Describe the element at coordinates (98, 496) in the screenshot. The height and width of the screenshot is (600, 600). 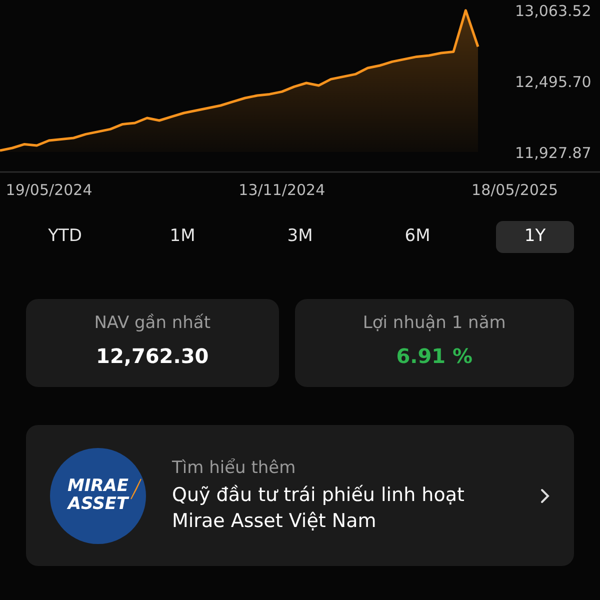
I see `logo-text: MIRAE ASSET` at that location.